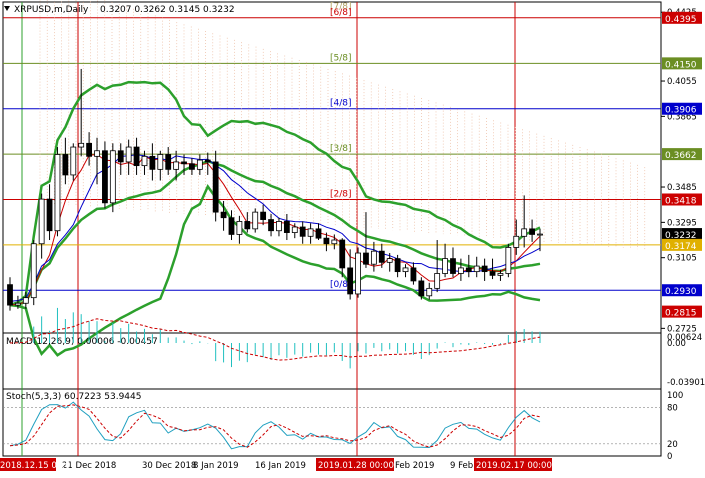 Image resolution: width=705 pixels, height=478 pixels. Describe the element at coordinates (682, 223) in the screenshot. I see `price-tick-label: 0.3295` at that location.